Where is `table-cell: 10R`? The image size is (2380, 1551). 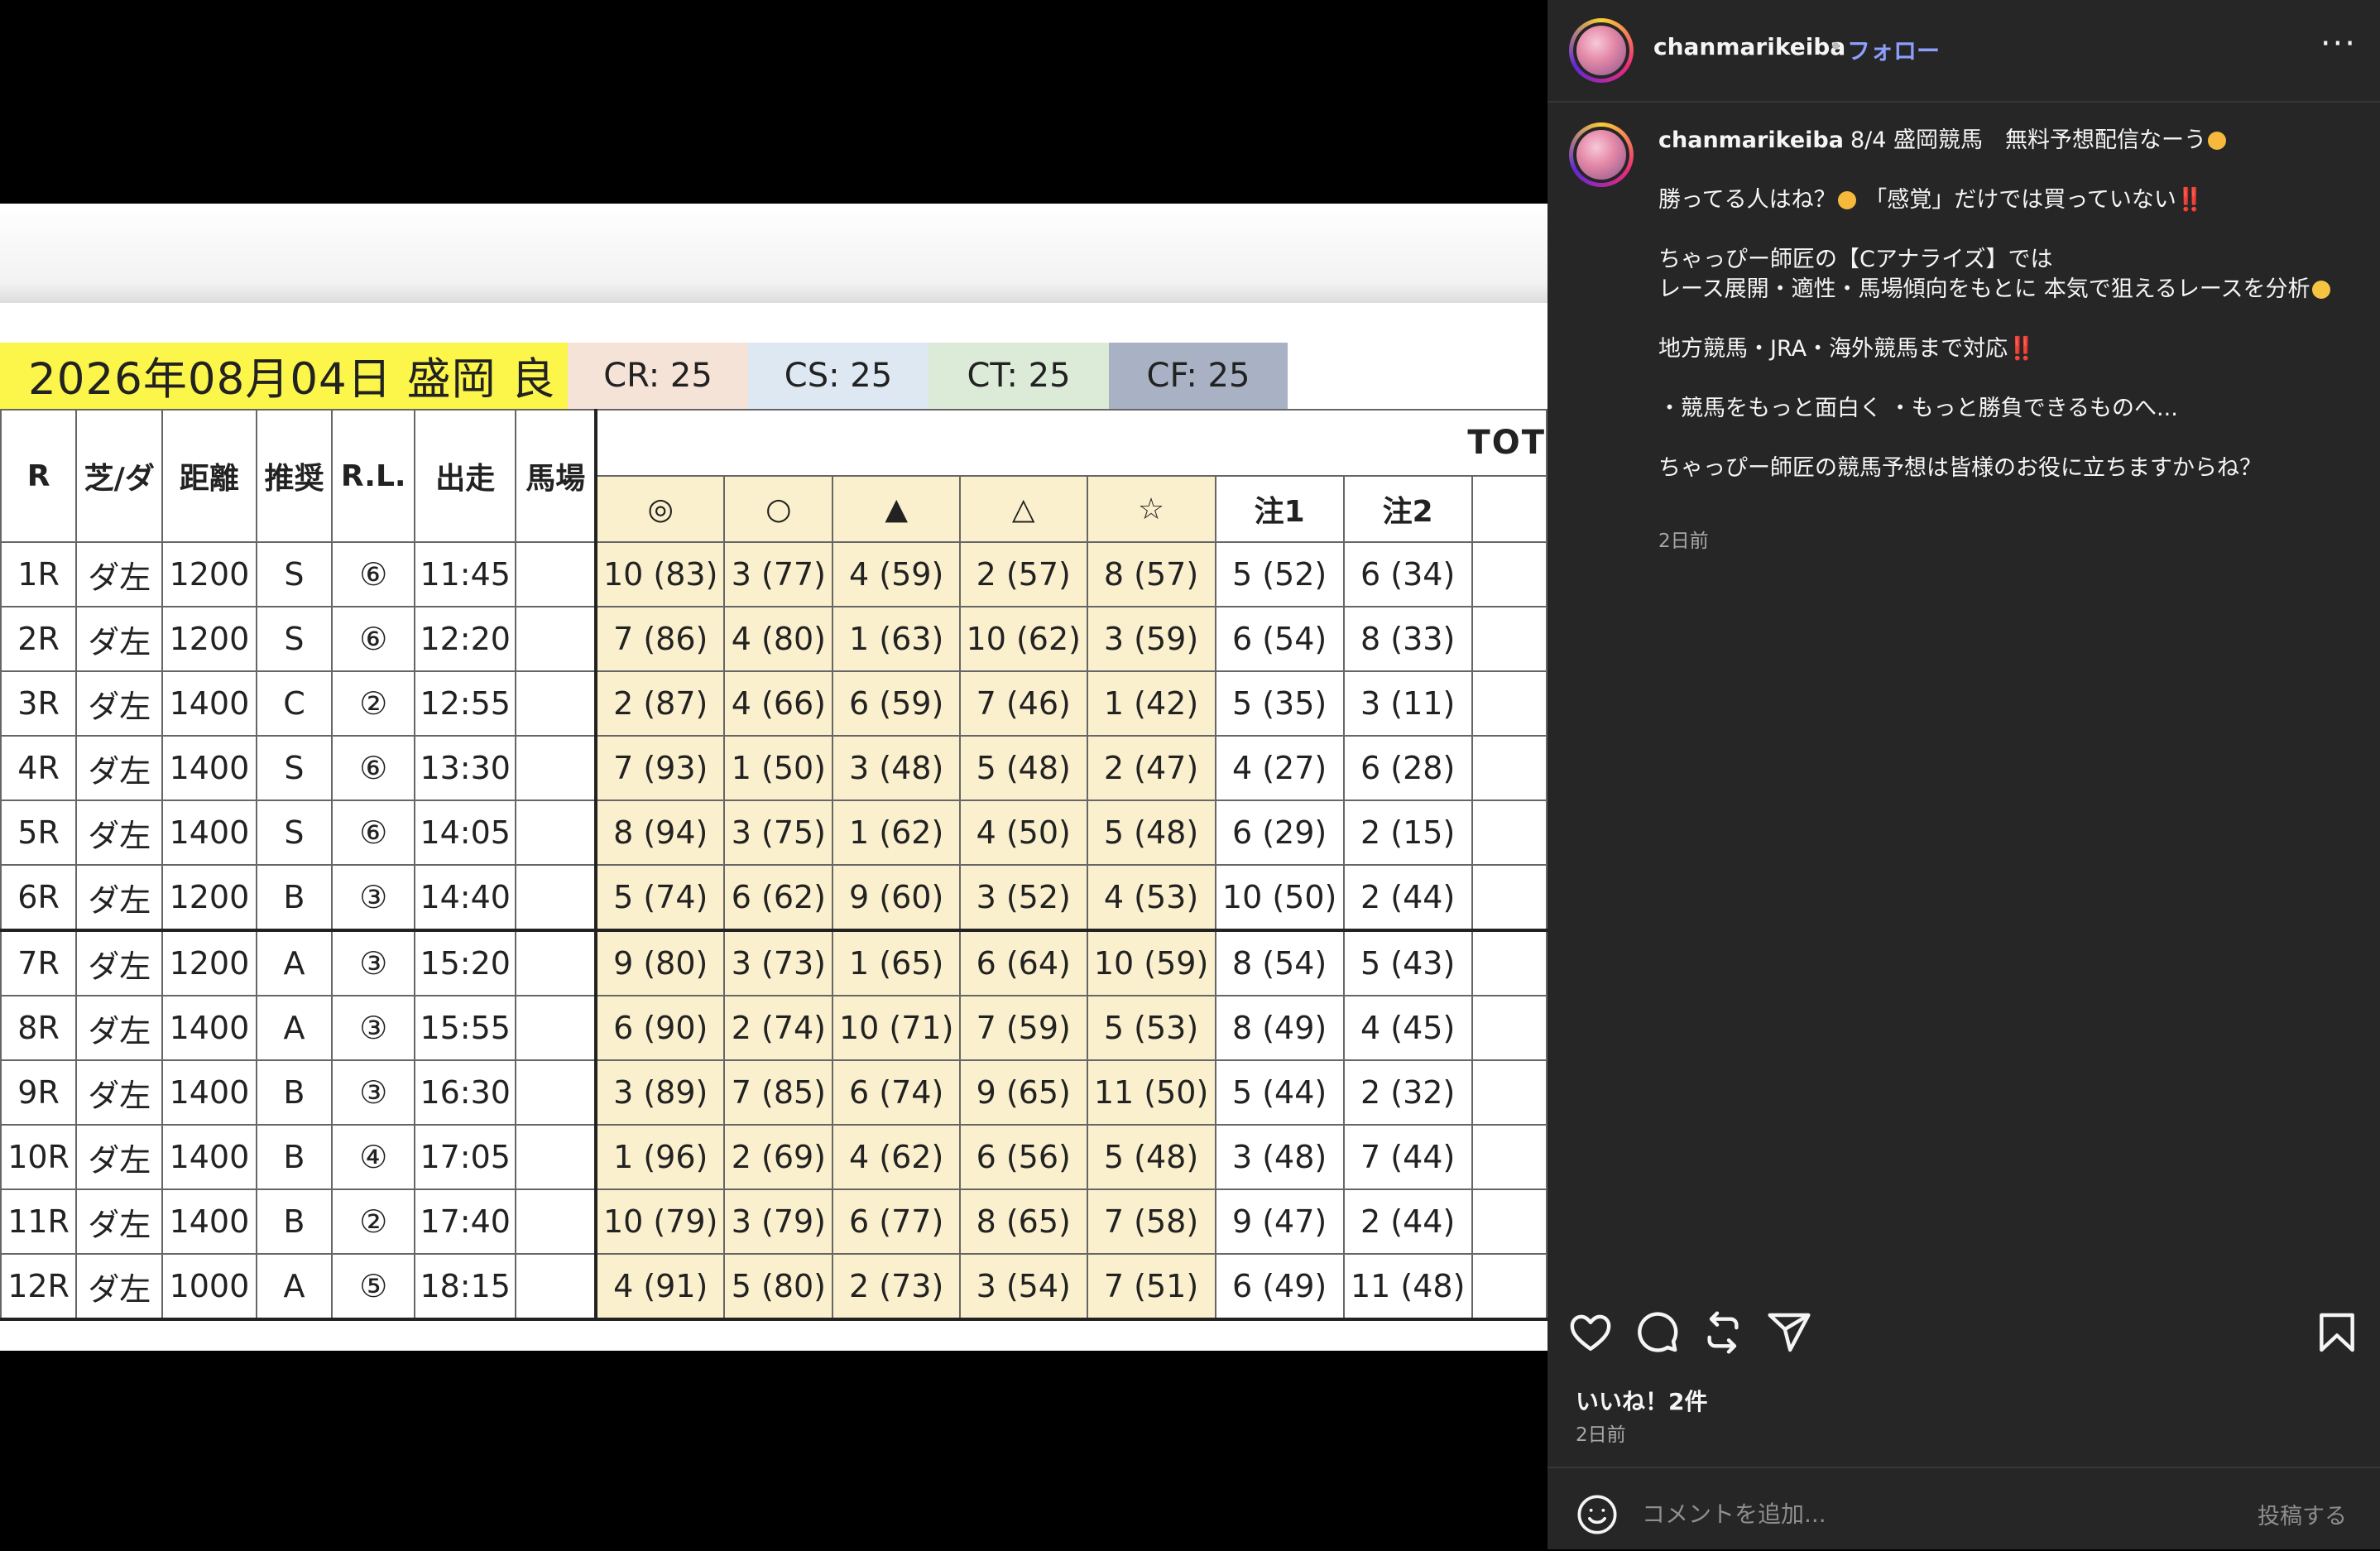
table-cell: 10R is located at coordinates (39, 1157).